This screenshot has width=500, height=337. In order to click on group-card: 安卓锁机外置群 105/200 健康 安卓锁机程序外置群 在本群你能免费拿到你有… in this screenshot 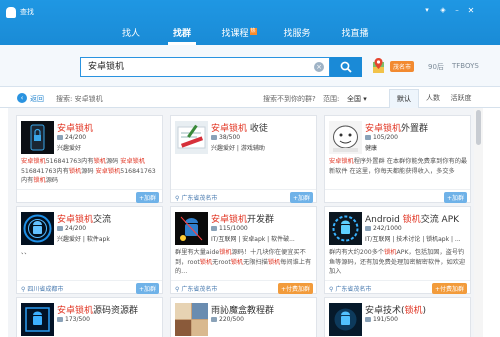, I will do `click(397, 159)`.